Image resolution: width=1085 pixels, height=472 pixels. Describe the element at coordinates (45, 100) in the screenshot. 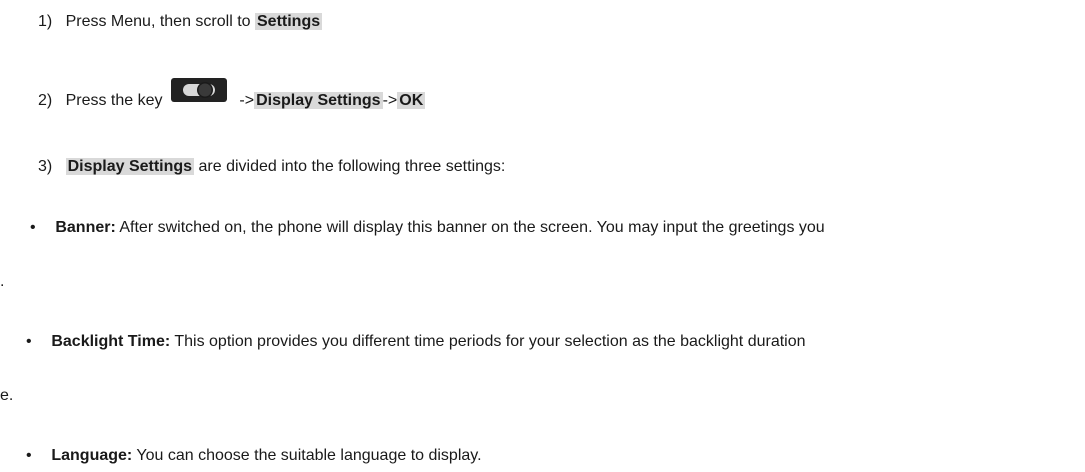

I see `step-number: 2)` at that location.